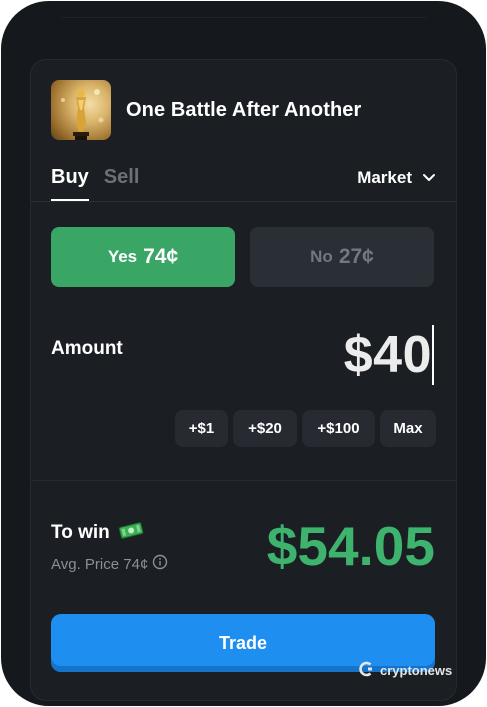 The image size is (487, 707). What do you see at coordinates (350, 546) in the screenshot?
I see `payout-amount: $54.05` at bounding box center [350, 546].